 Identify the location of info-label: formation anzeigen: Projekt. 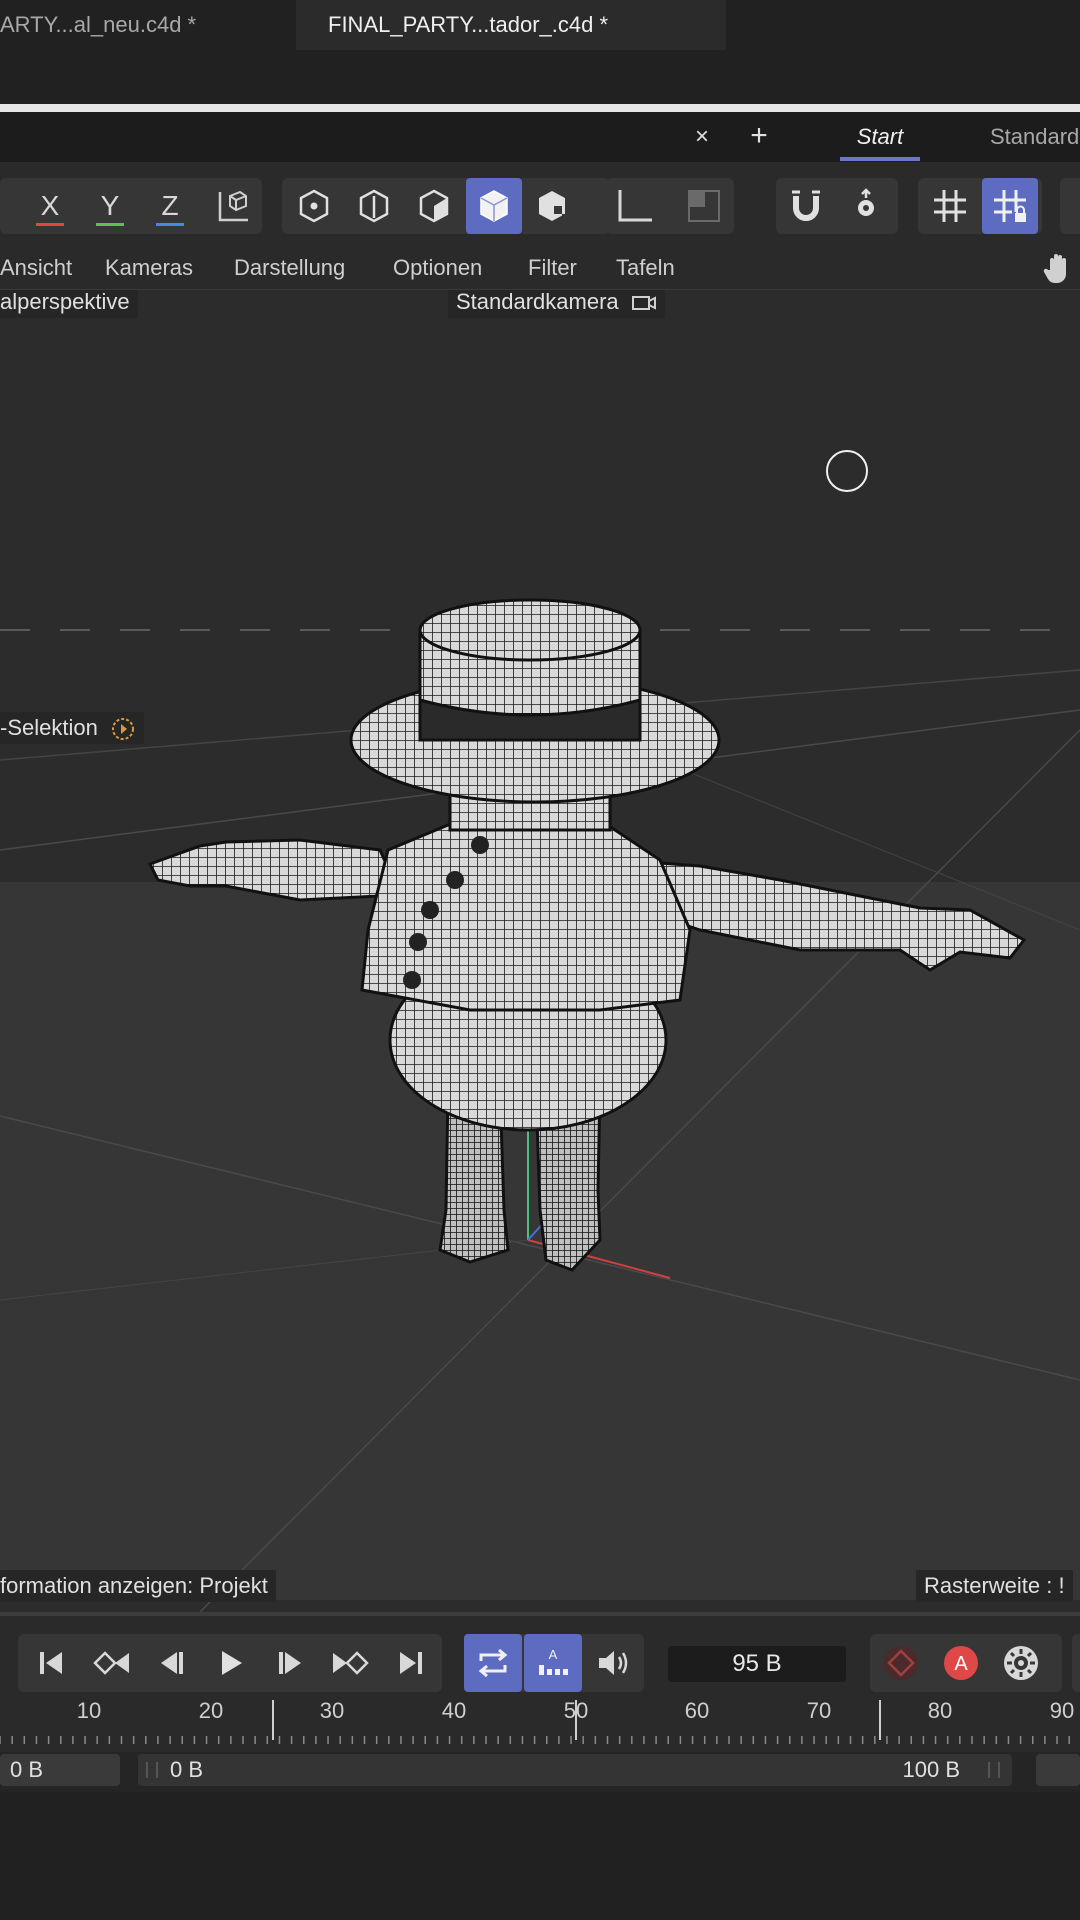
(138, 1586).